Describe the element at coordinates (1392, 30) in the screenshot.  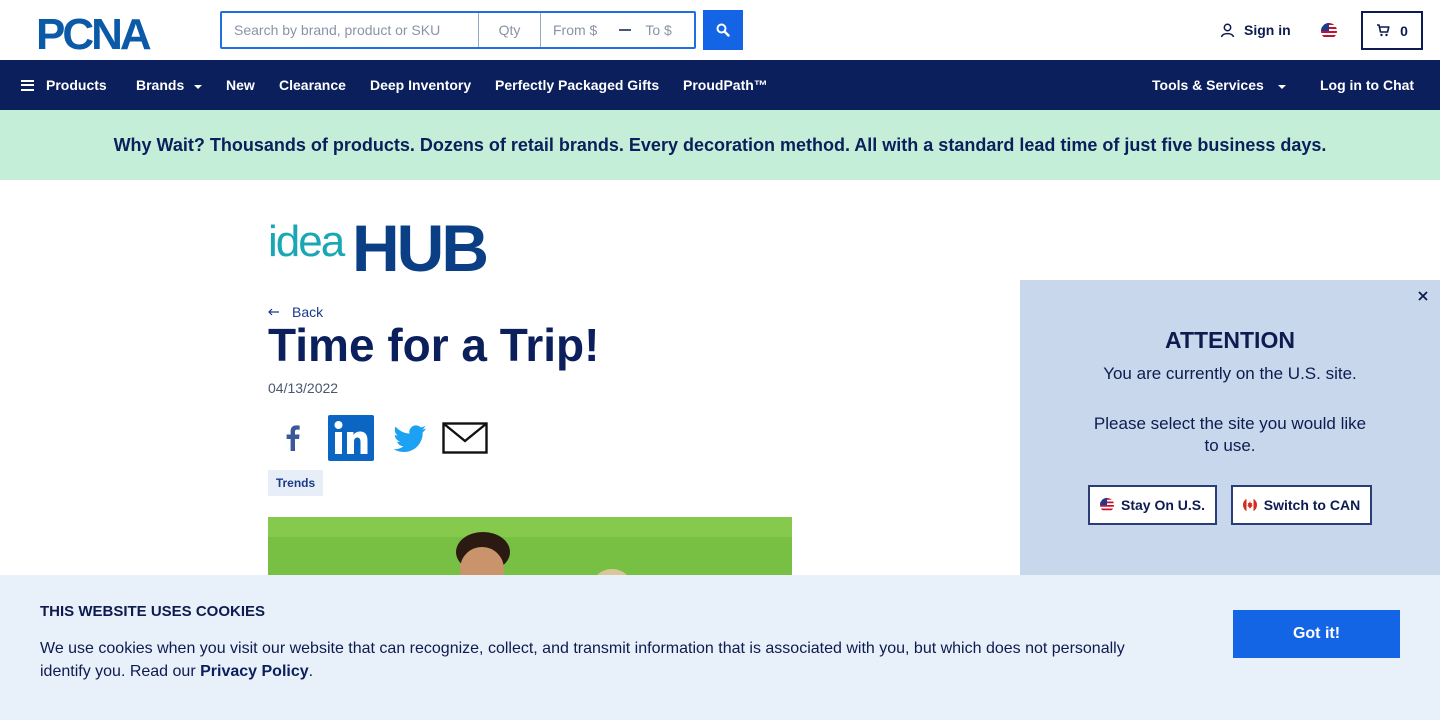
I see `cart-button: 0` at that location.